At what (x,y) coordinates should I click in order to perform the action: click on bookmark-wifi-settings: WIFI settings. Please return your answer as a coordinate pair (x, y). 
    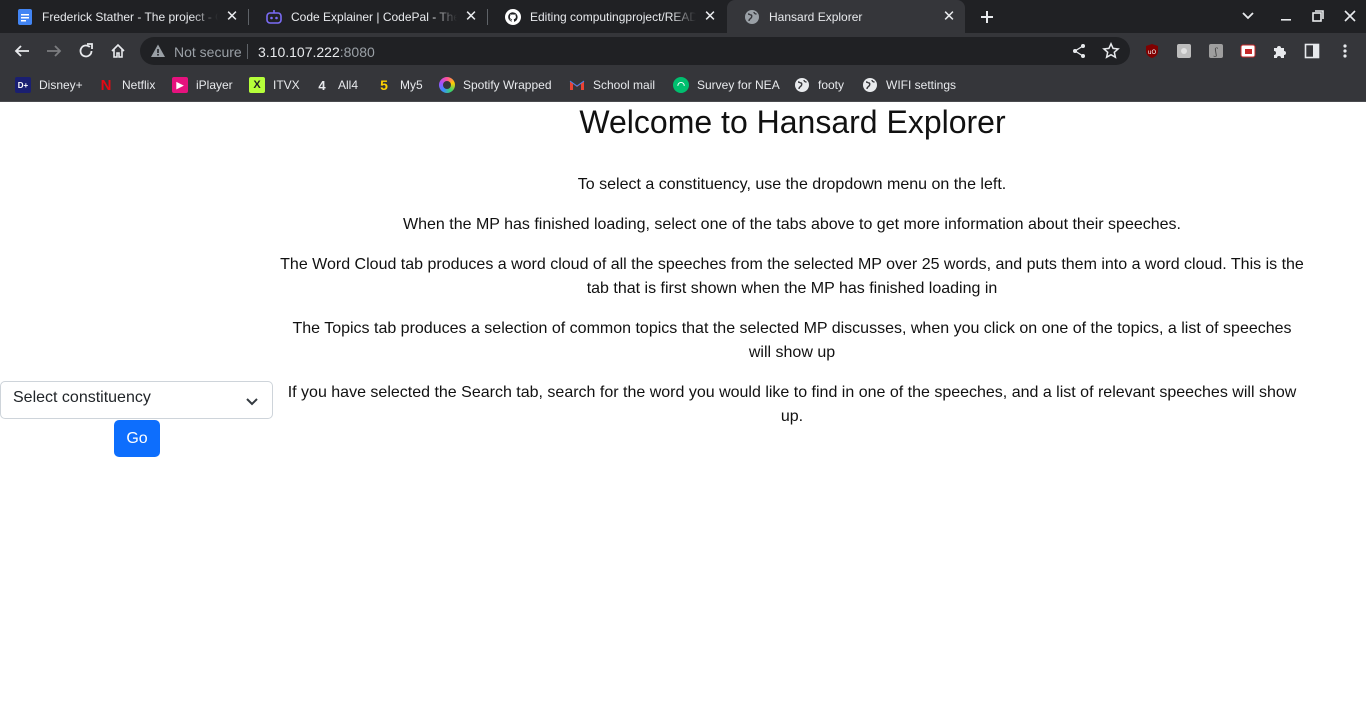
    Looking at the image, I should click on (909, 85).